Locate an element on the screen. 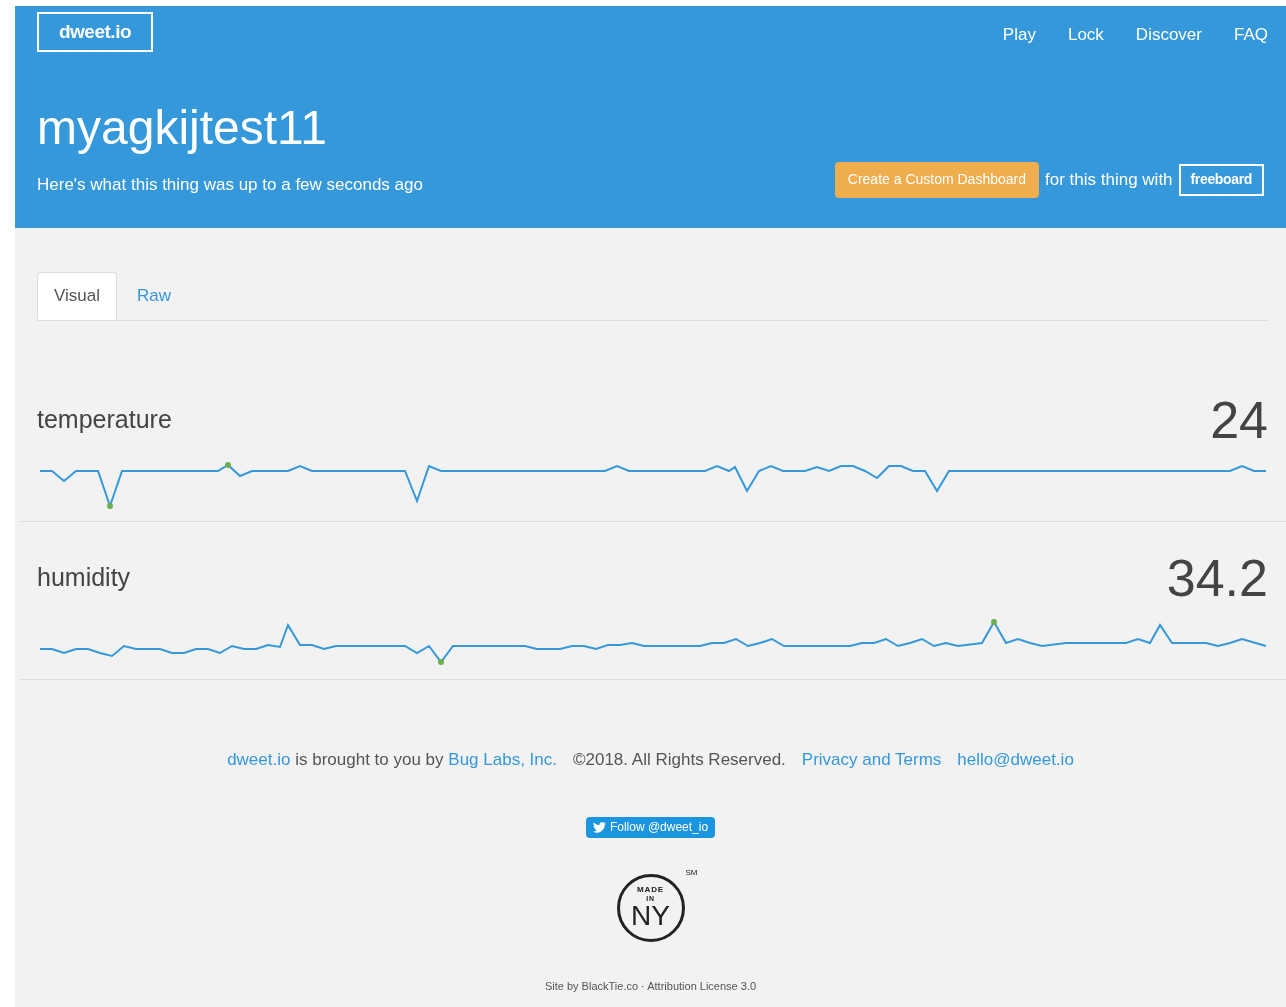 The width and height of the screenshot is (1286, 1007). badge-bottom-text: NY is located at coordinates (650, 915).